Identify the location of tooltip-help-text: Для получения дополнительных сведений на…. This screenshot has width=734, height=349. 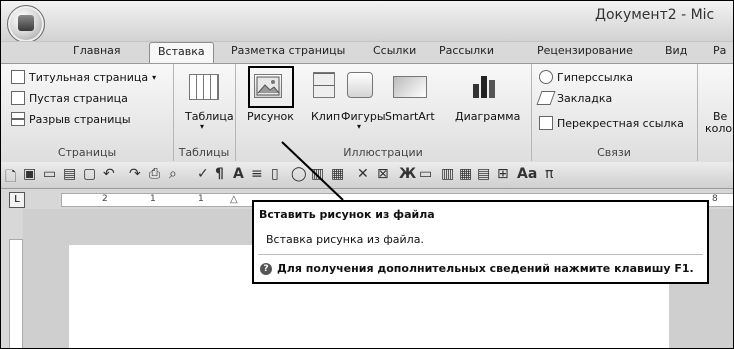
(485, 268).